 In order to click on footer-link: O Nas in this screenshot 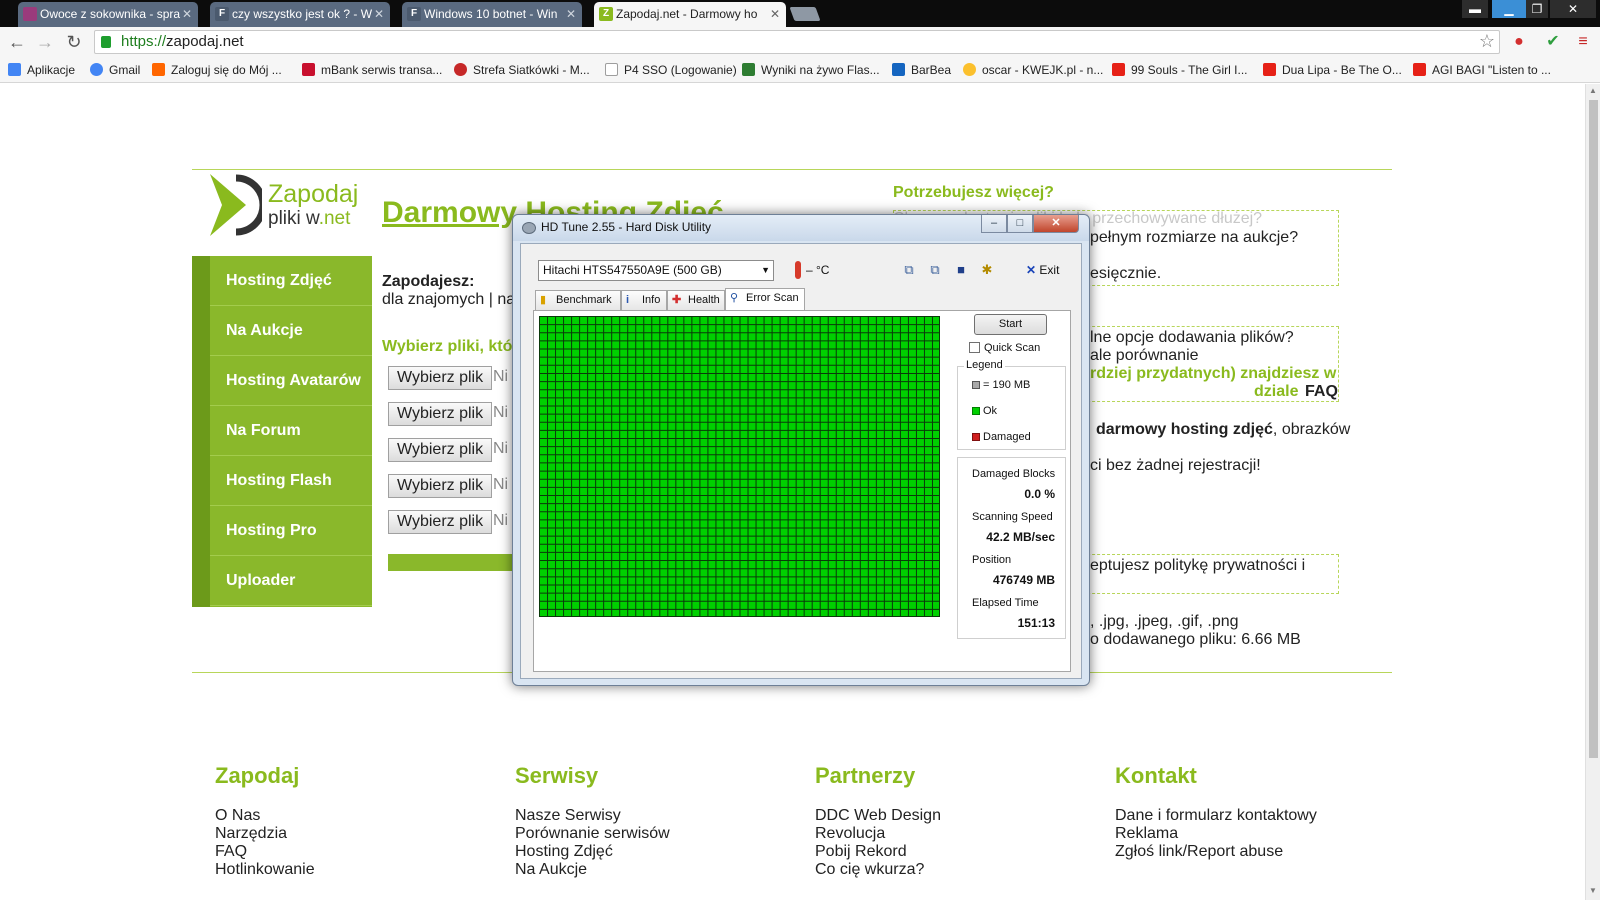, I will do `click(237, 816)`.